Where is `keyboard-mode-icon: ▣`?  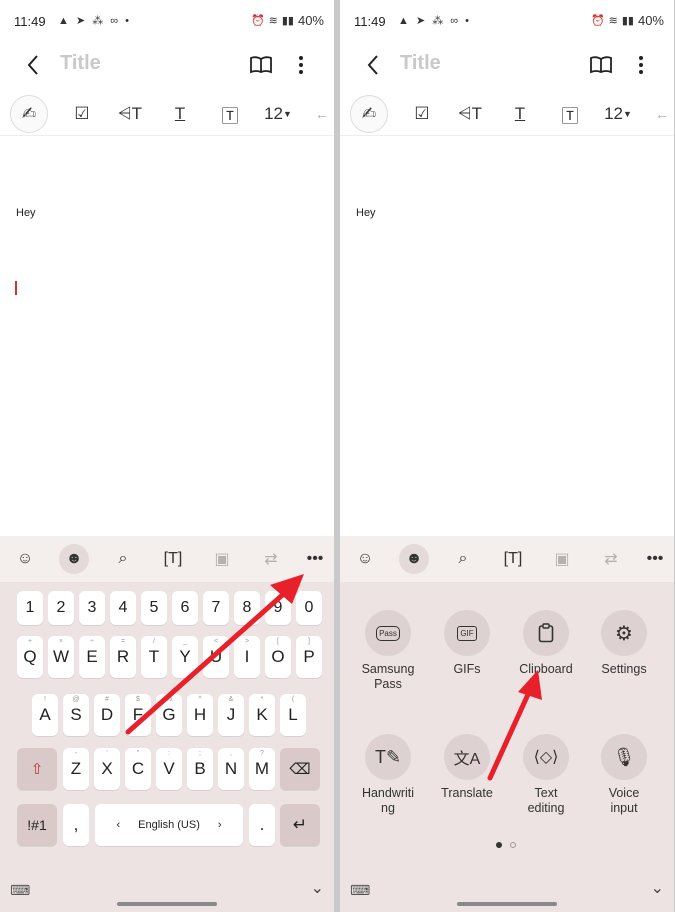 keyboard-mode-icon: ▣ is located at coordinates (562, 559).